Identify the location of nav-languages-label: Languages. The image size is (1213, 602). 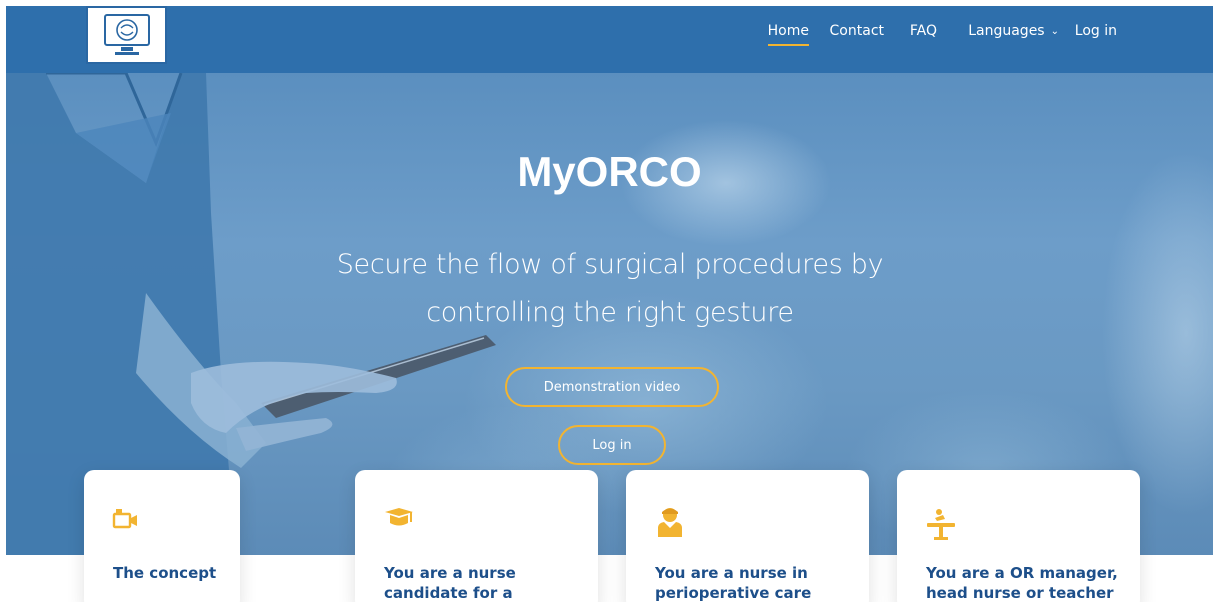
(1006, 31).